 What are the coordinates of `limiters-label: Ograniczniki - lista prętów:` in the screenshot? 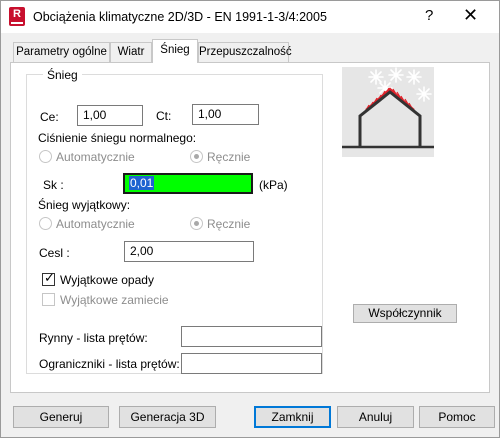 It's located at (109, 364).